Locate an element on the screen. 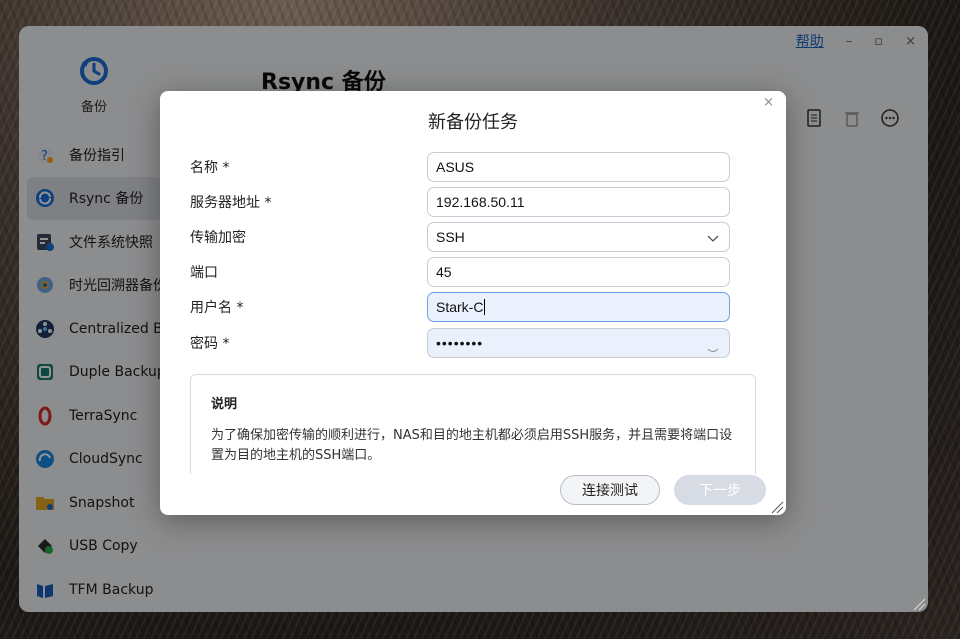  name-label: 名称 * is located at coordinates (210, 168).